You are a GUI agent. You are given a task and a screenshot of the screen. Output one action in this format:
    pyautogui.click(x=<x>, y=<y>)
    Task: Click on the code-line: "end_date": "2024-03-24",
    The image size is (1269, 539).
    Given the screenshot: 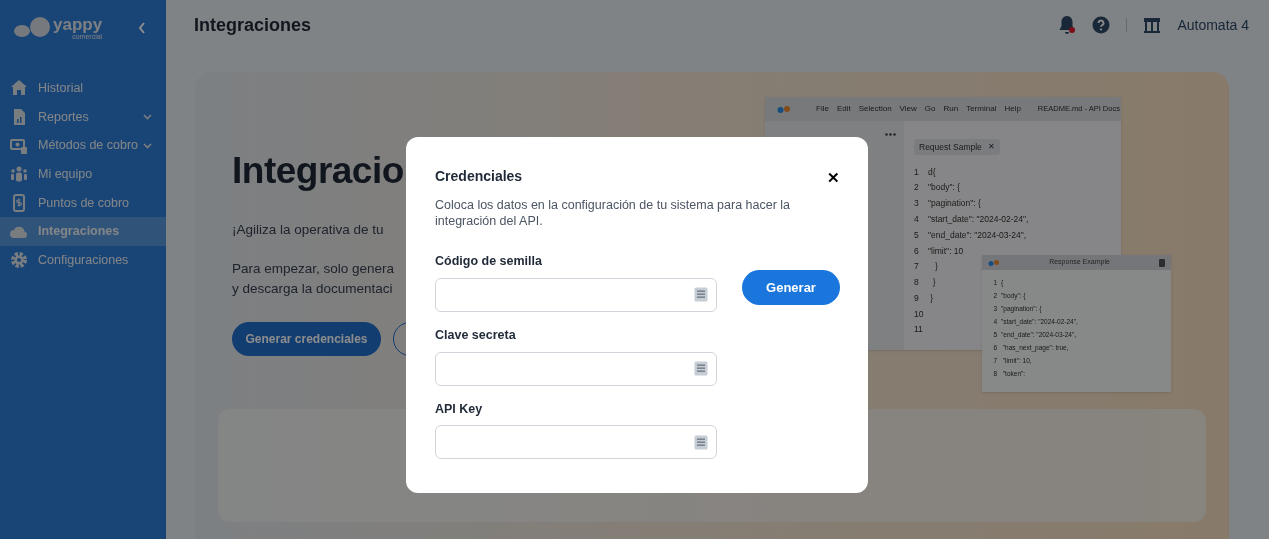 What is the action you would take?
    pyautogui.click(x=977, y=235)
    